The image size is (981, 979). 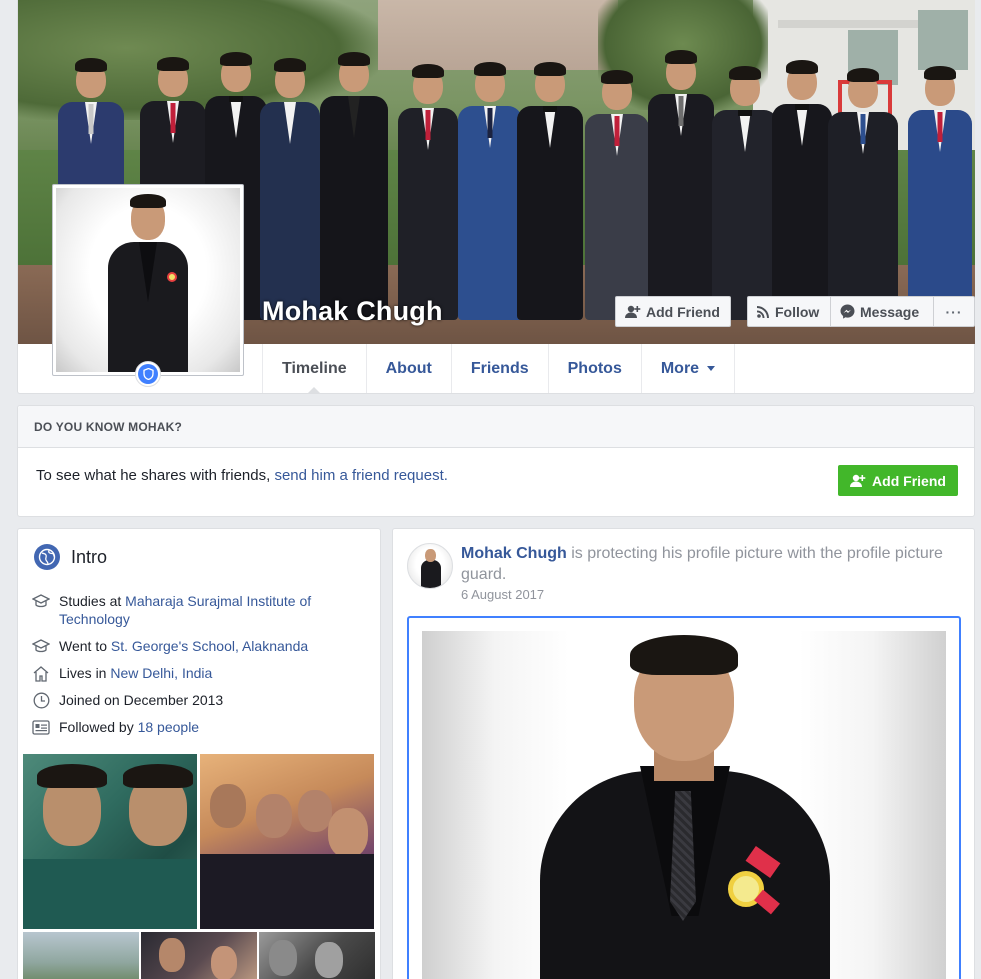 I want to click on clock-icon, so click(x=41, y=700).